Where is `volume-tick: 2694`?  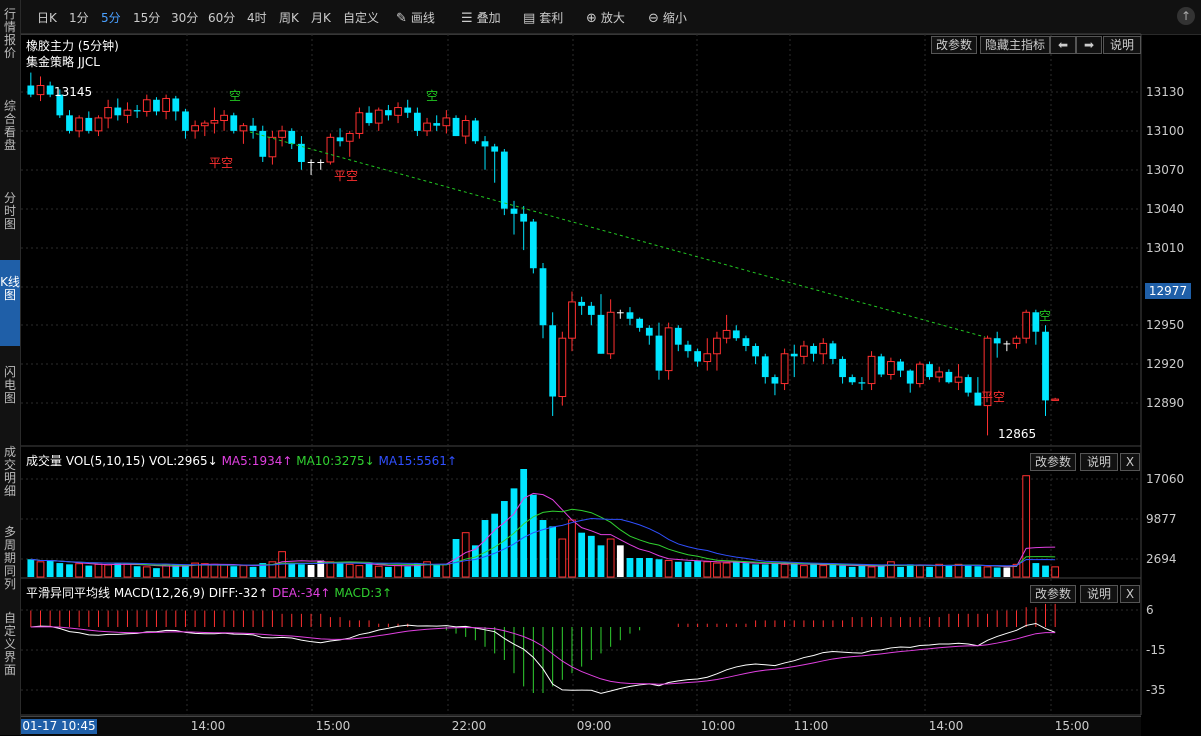
volume-tick: 2694 is located at coordinates (1161, 559).